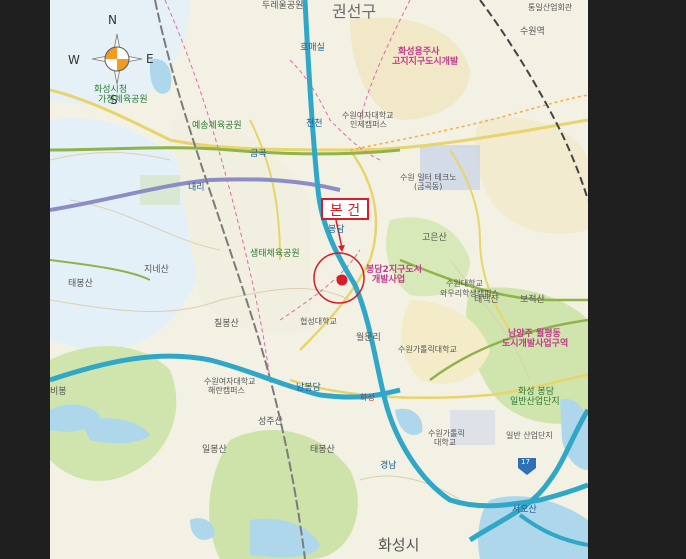  What do you see at coordinates (368, 115) in the screenshot?
I see `poi-label-suwon-women-univ: 수원여자대학교` at bounding box center [368, 115].